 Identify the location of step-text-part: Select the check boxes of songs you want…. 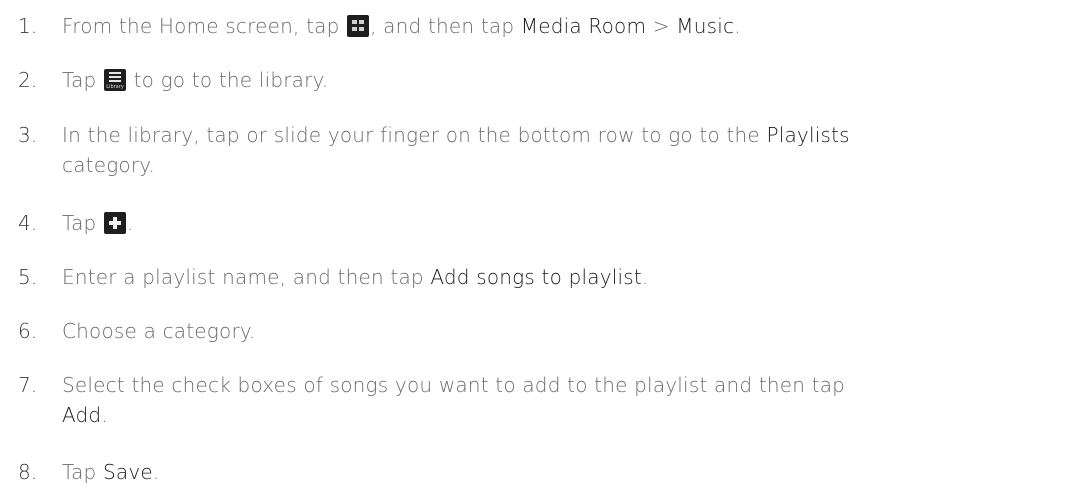
(454, 385).